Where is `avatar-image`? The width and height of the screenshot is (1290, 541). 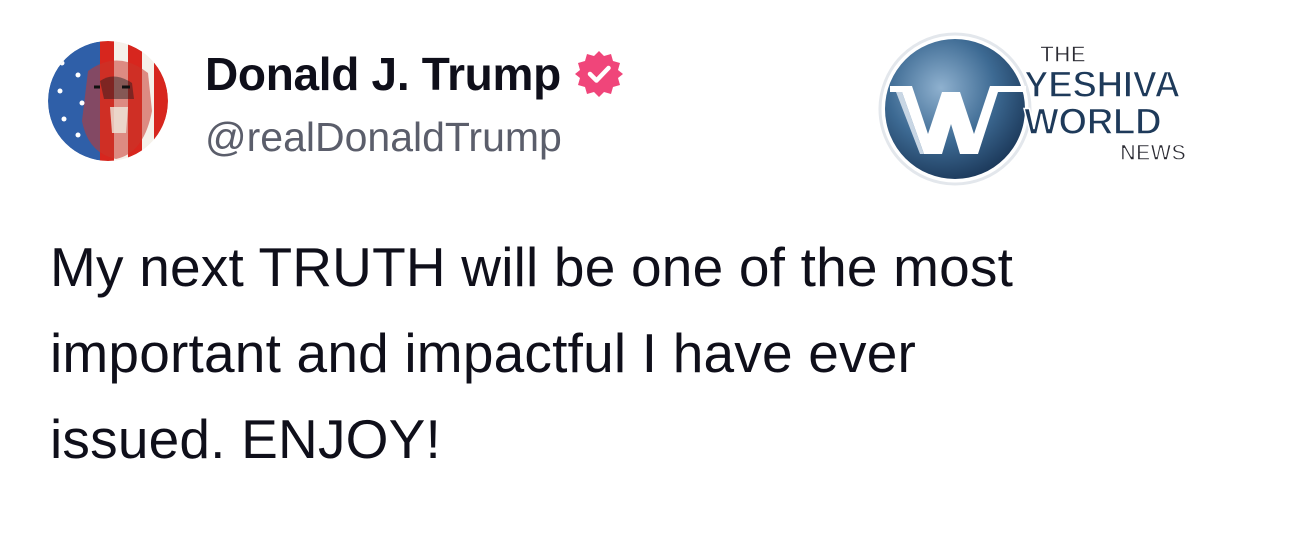 avatar-image is located at coordinates (108, 101).